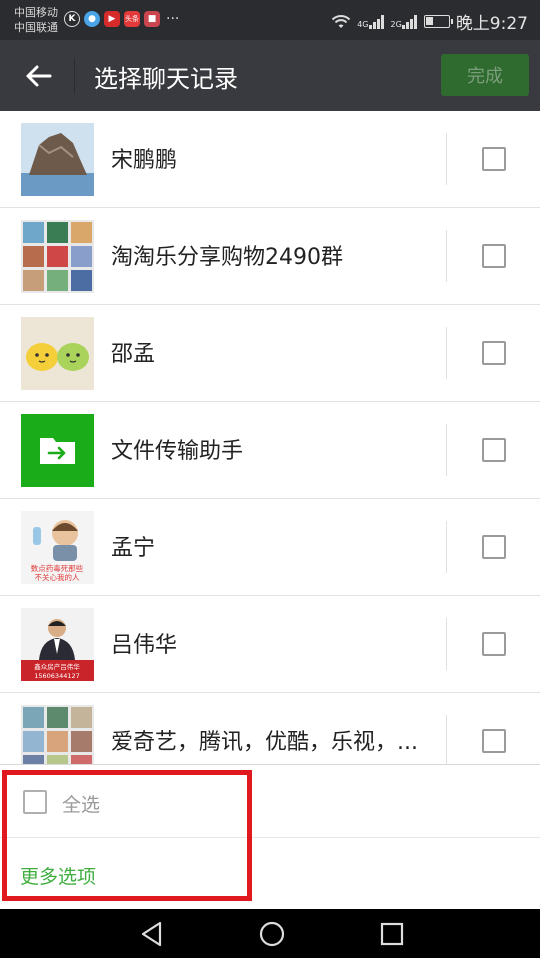 The width and height of the screenshot is (540, 958). I want to click on carrier-1: 中国移动, so click(36, 12).